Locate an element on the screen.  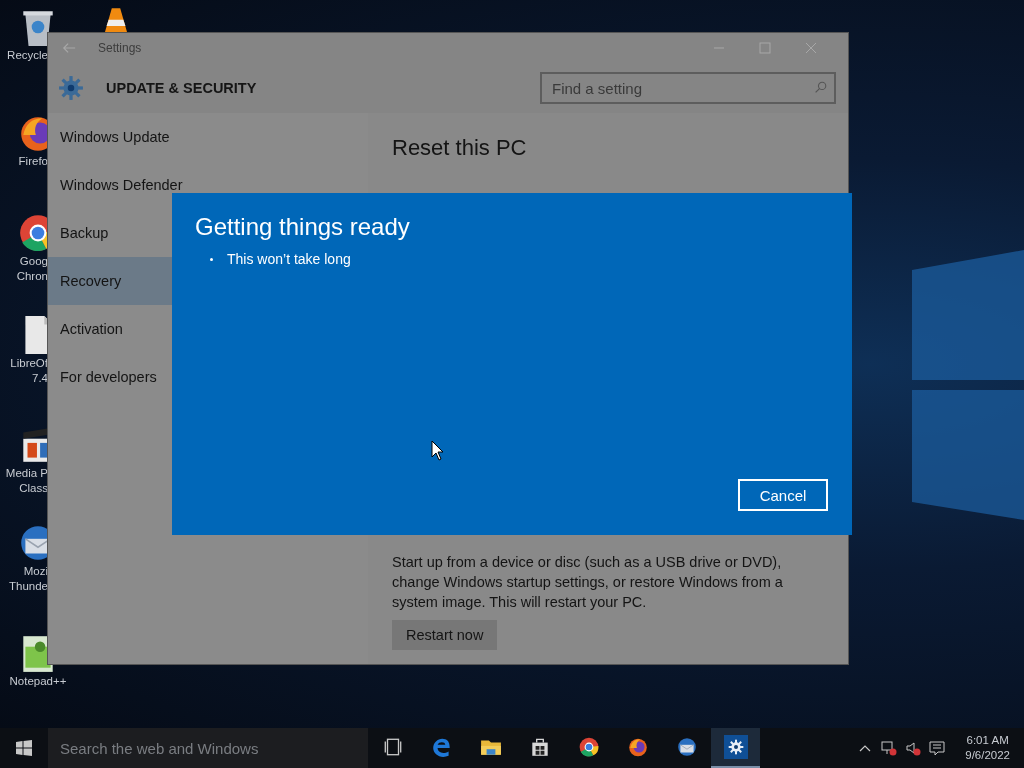
taskbar-search-field: Search the web and Windows is located at coordinates (208, 748).